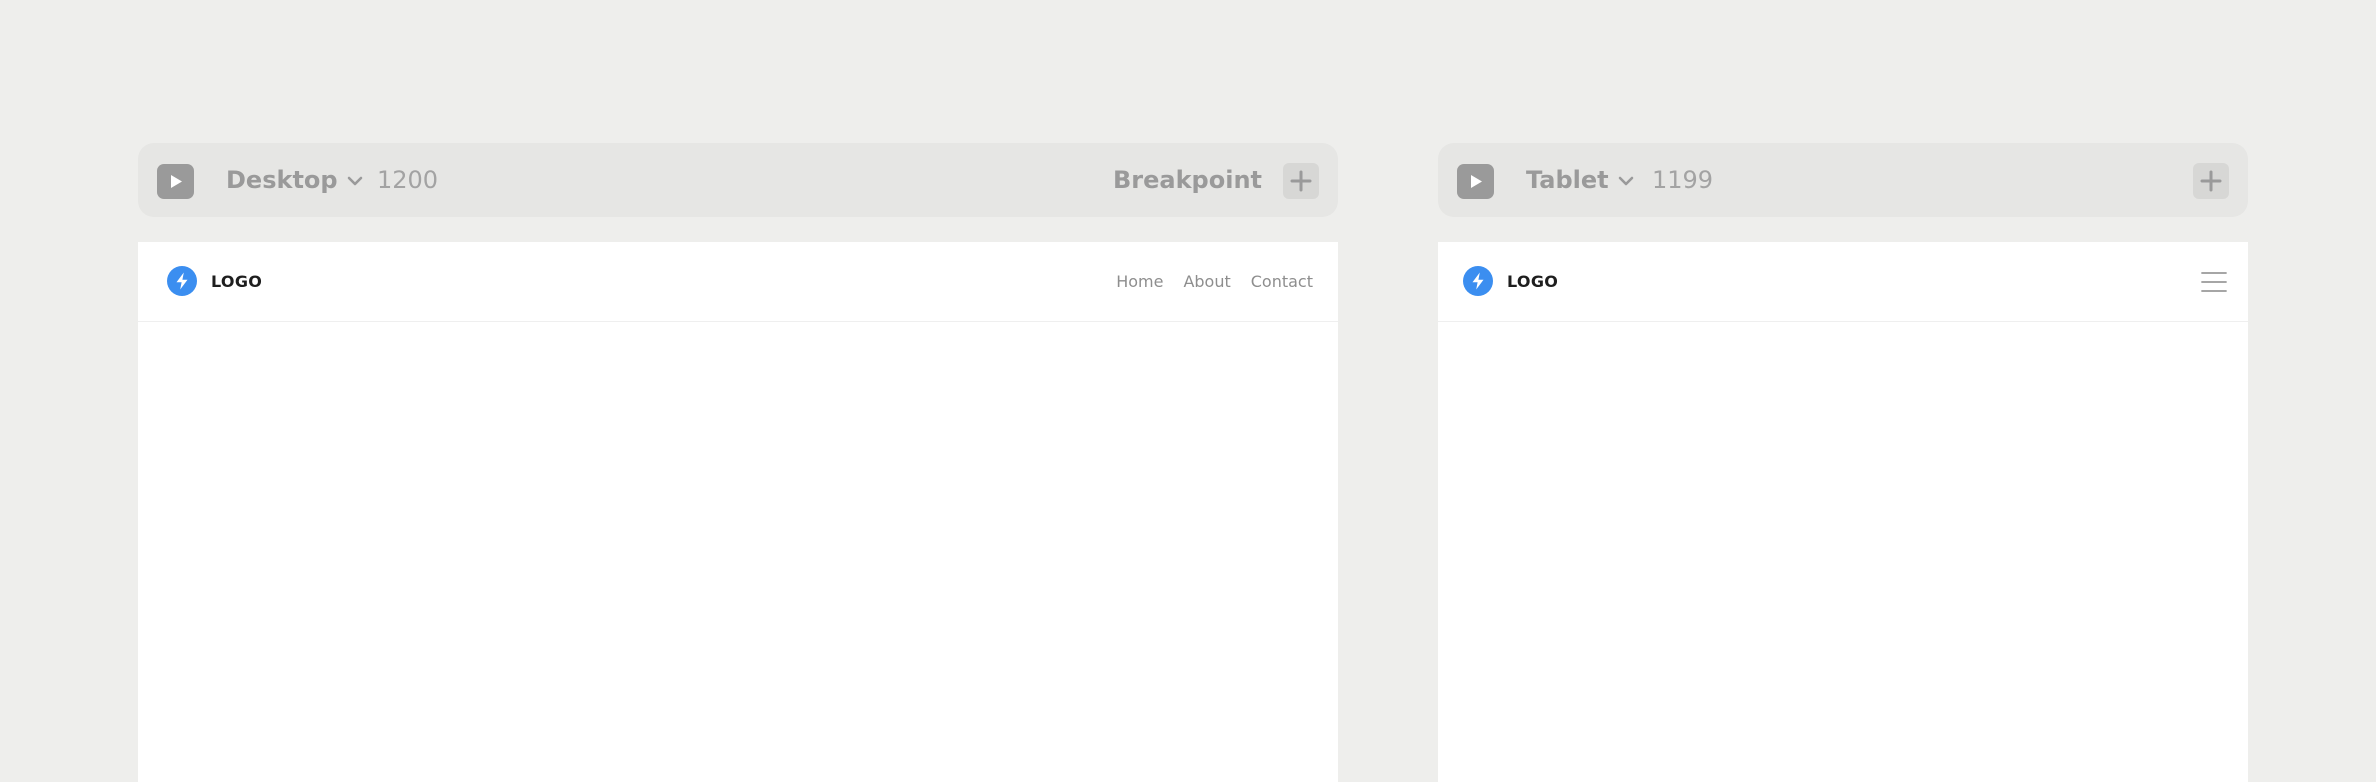  What do you see at coordinates (1187, 180) in the screenshot?
I see `add-breakpoint-label: Breakpoint` at bounding box center [1187, 180].